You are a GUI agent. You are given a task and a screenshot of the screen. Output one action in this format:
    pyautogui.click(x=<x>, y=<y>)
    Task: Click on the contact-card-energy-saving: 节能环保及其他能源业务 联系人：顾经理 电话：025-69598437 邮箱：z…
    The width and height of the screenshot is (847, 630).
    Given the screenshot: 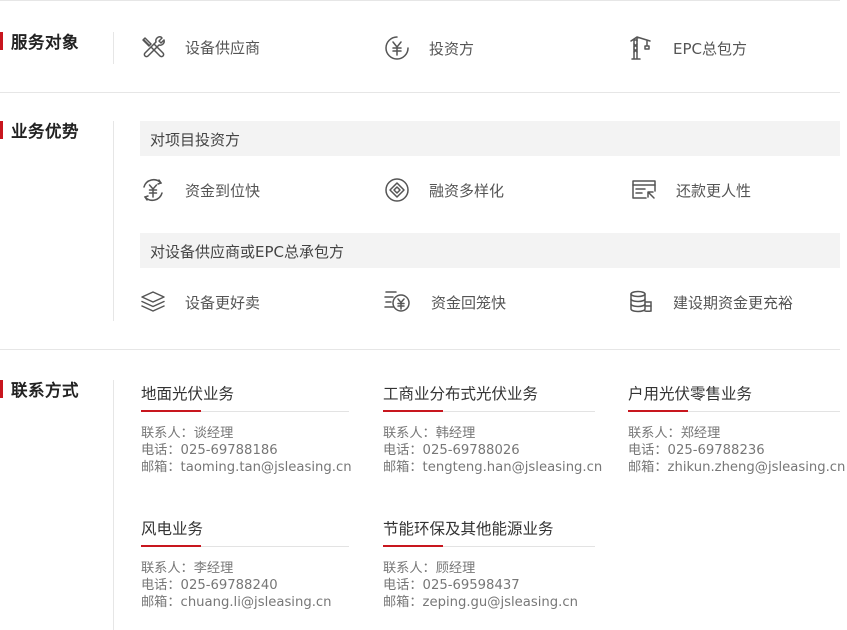 What is the action you would take?
    pyautogui.click(x=489, y=564)
    